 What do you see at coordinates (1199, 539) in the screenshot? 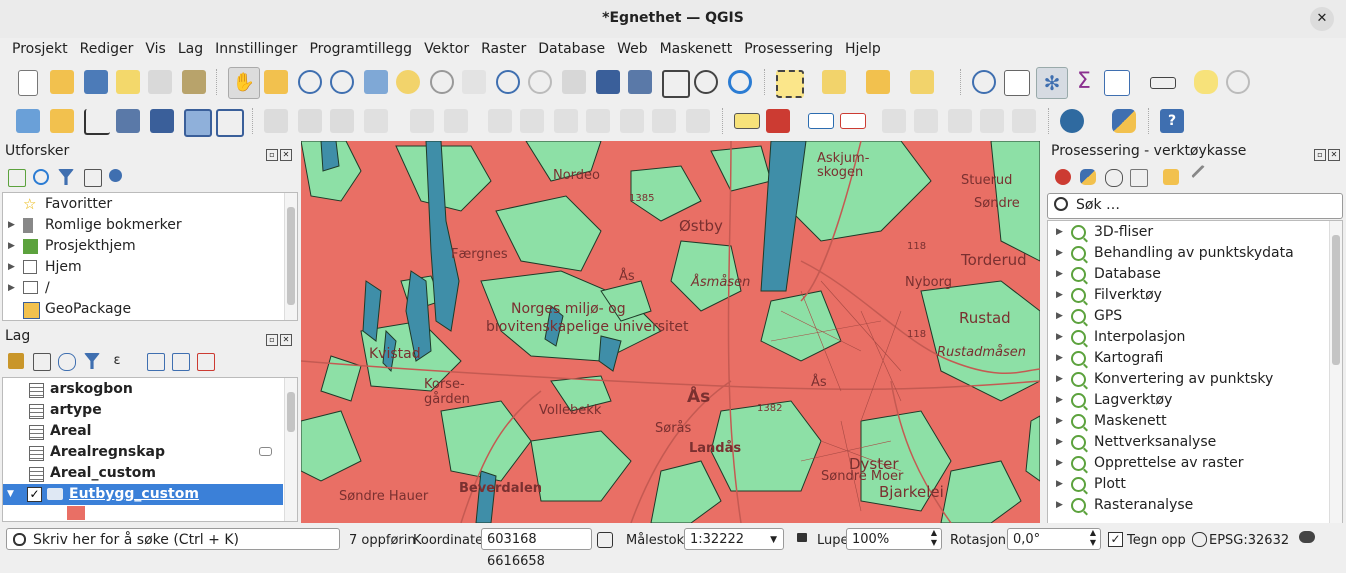
I see `crs-globe-icon` at bounding box center [1199, 539].